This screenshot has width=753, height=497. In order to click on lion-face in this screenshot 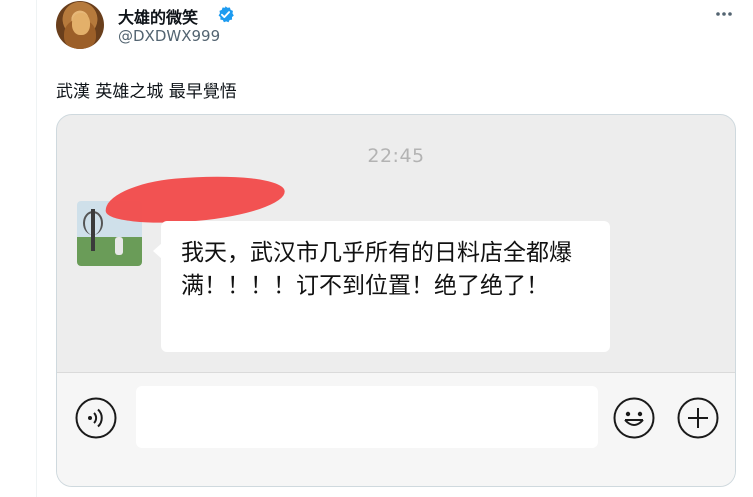, I will do `click(81, 24)`.